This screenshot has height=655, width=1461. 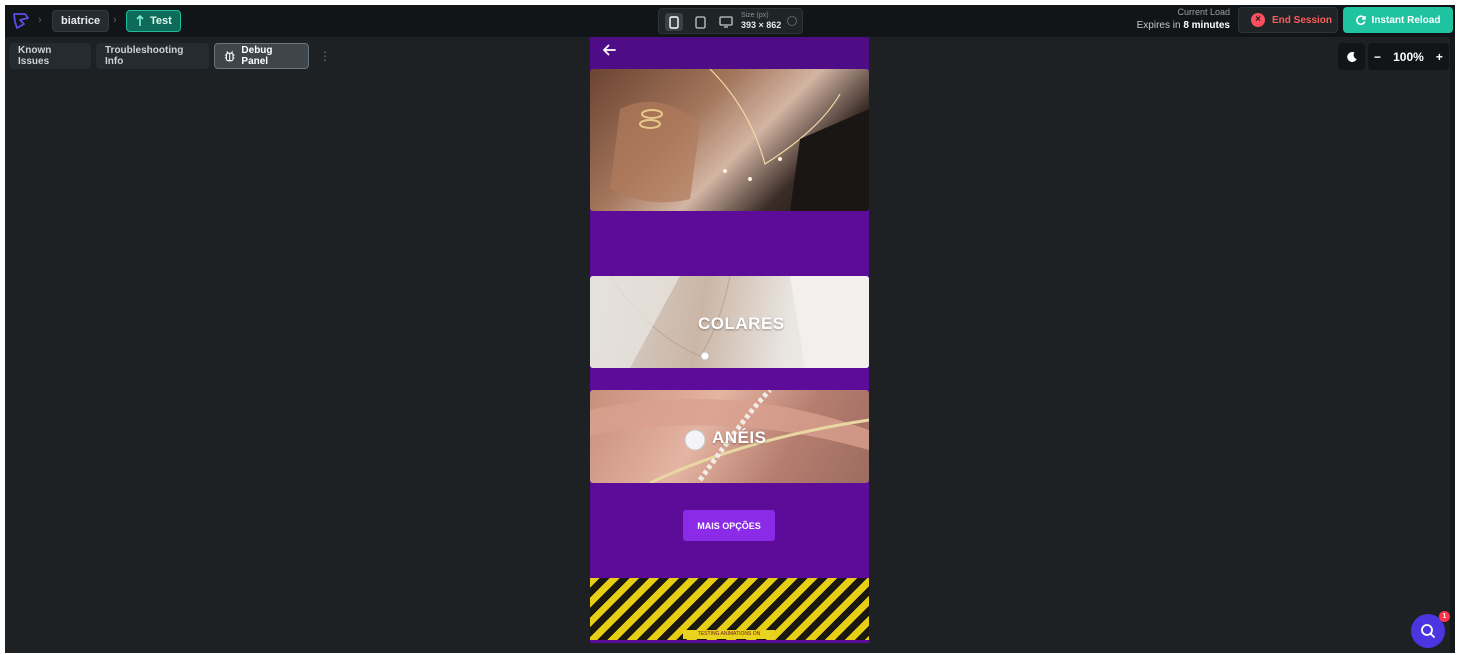 I want to click on debug-stripe-banner: TESTING ANIMATIONS ON SIMULATOR, so click(x=729, y=609).